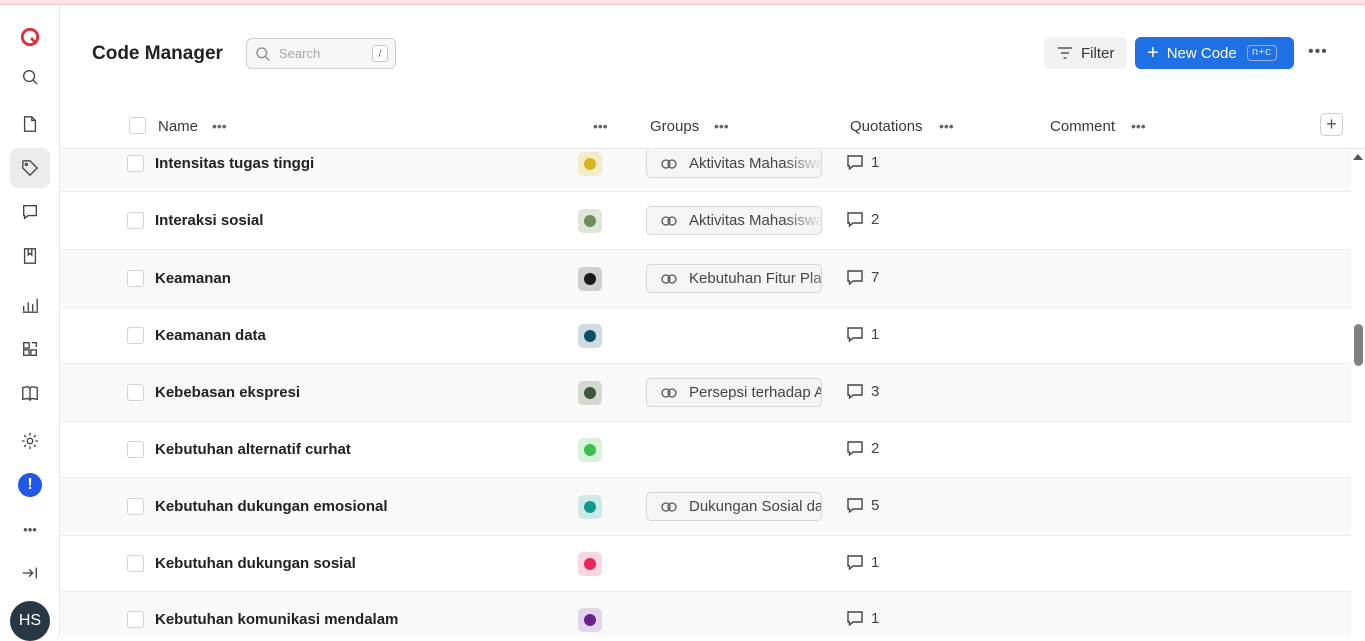  I want to click on table-row: Interaksi sosial Aktivitas Mahasiswa 2, so click(706, 221).